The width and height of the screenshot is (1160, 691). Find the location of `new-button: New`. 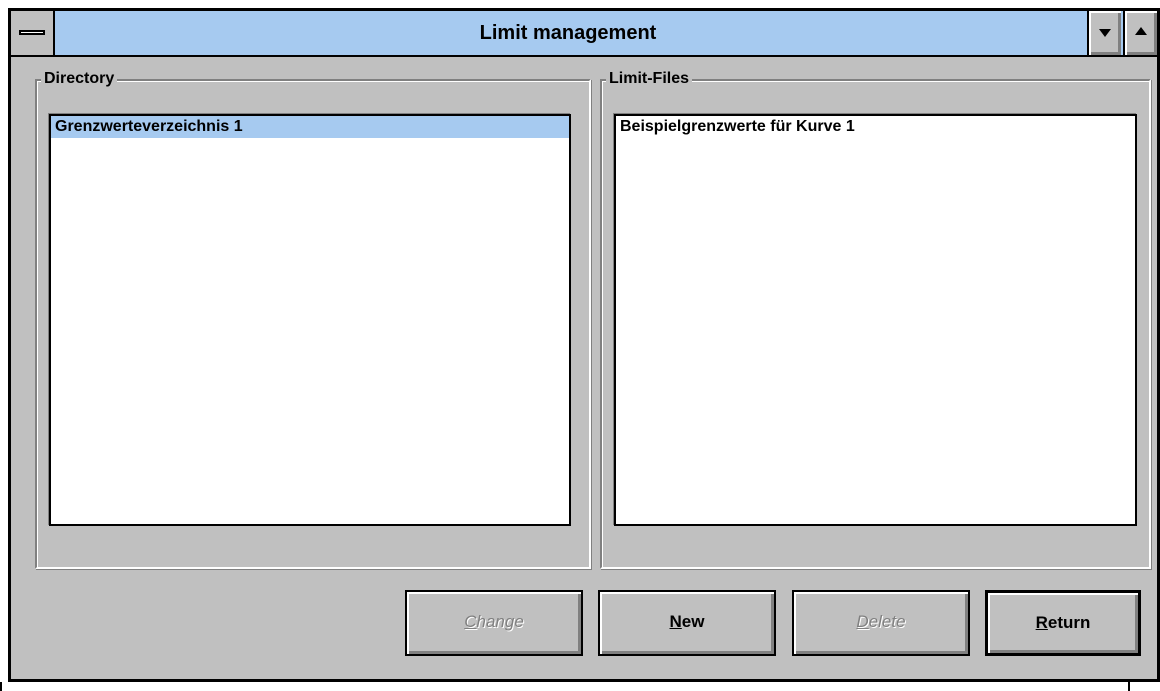

new-button: New is located at coordinates (687, 623).